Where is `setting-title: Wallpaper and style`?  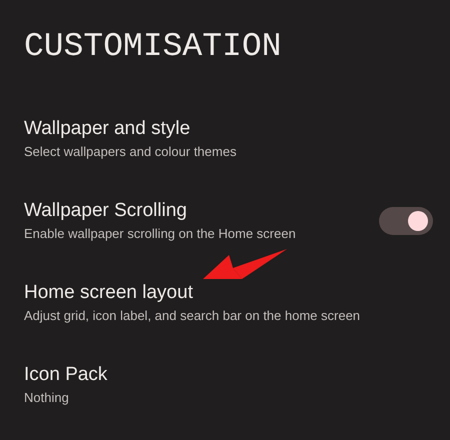
setting-title: Wallpaper and style is located at coordinates (130, 129).